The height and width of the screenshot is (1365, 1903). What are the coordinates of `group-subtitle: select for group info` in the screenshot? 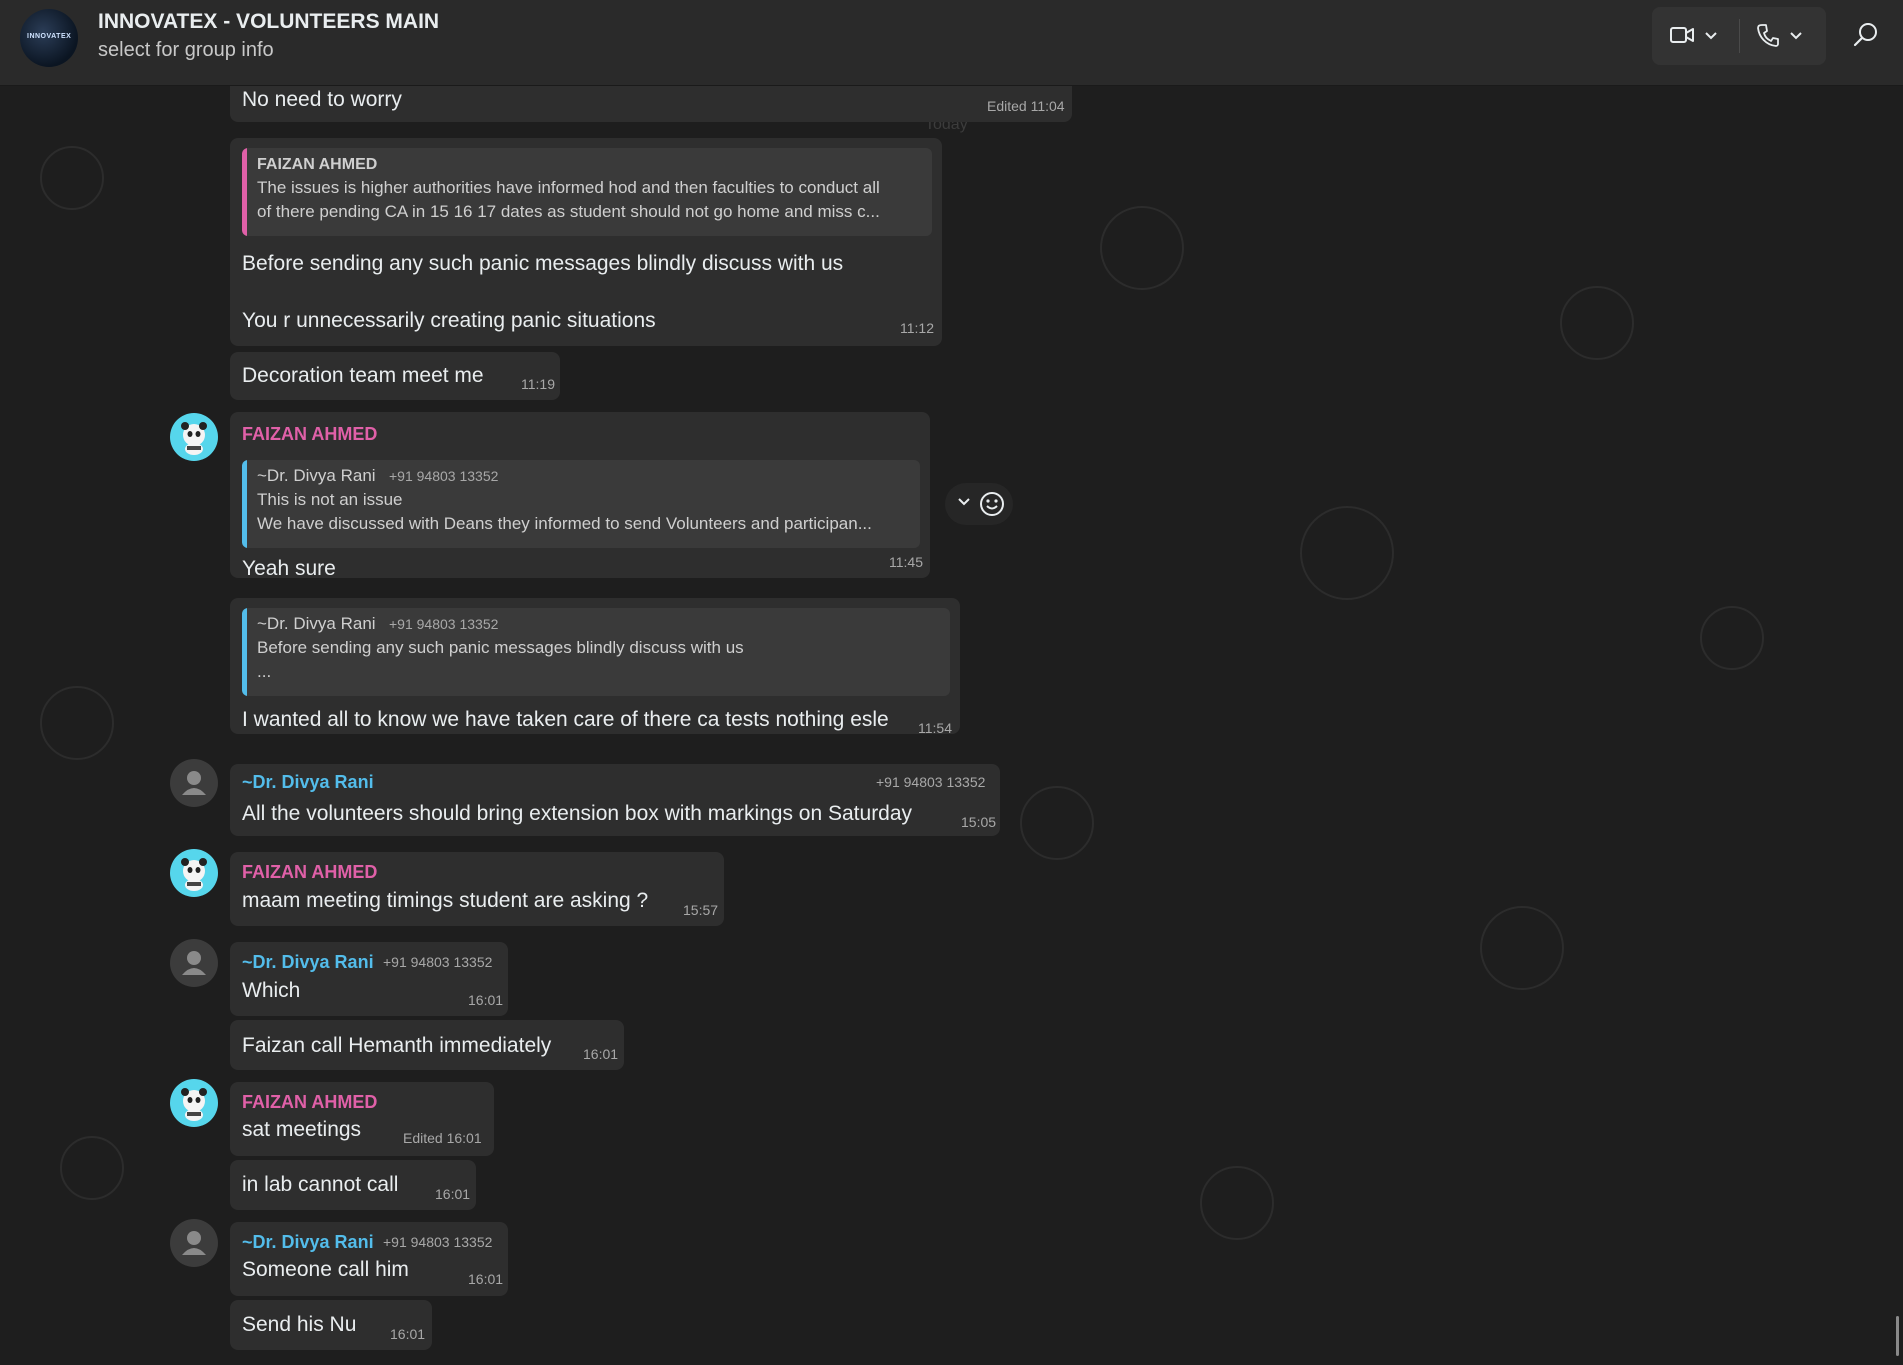 It's located at (186, 50).